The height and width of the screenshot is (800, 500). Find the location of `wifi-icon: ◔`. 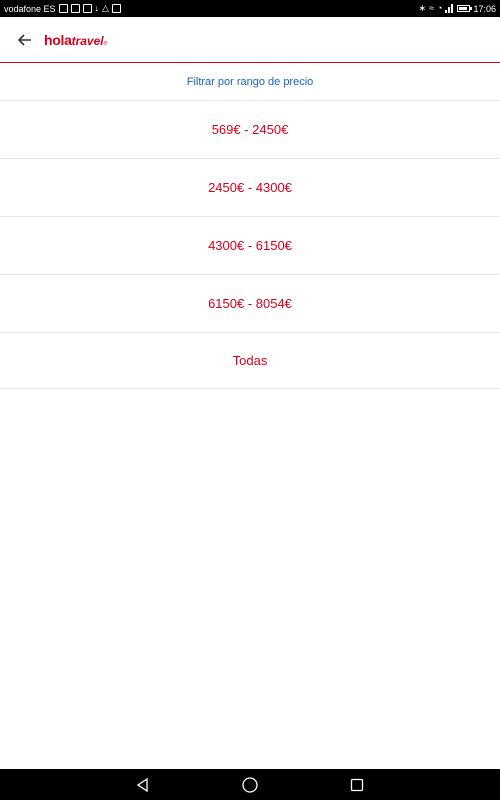

wifi-icon: ◔ is located at coordinates (440, 8).